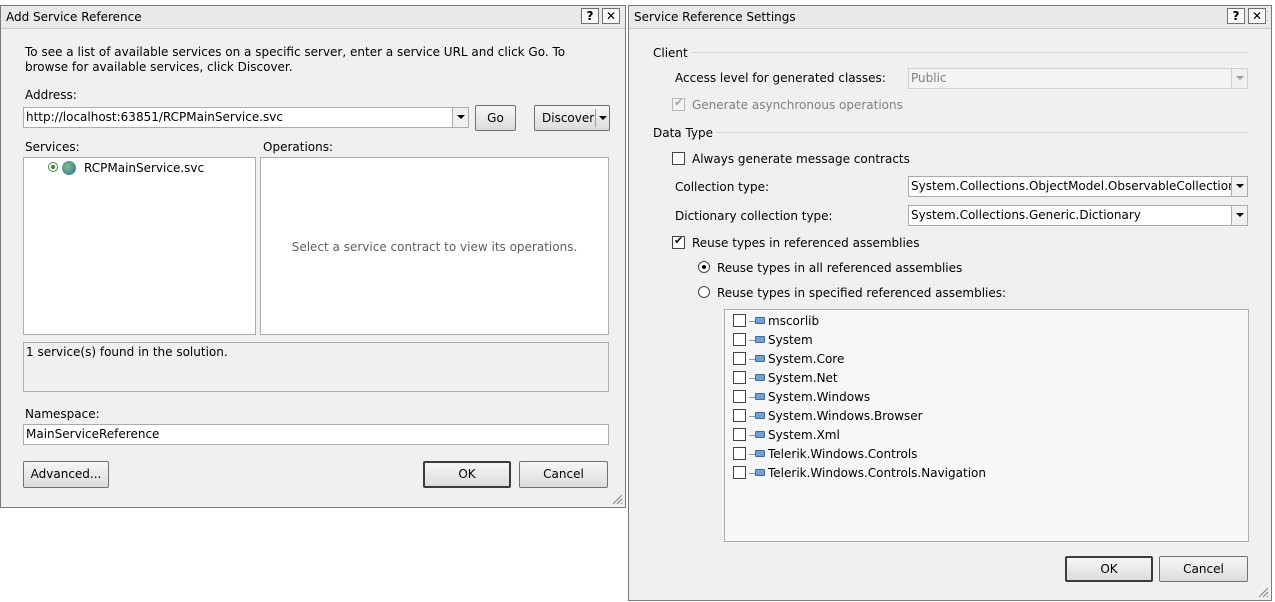 Image resolution: width=1275 pixels, height=602 pixels. What do you see at coordinates (840, 268) in the screenshot?
I see `reuse-all-label: Reuse types in all referenced assemblies` at bounding box center [840, 268].